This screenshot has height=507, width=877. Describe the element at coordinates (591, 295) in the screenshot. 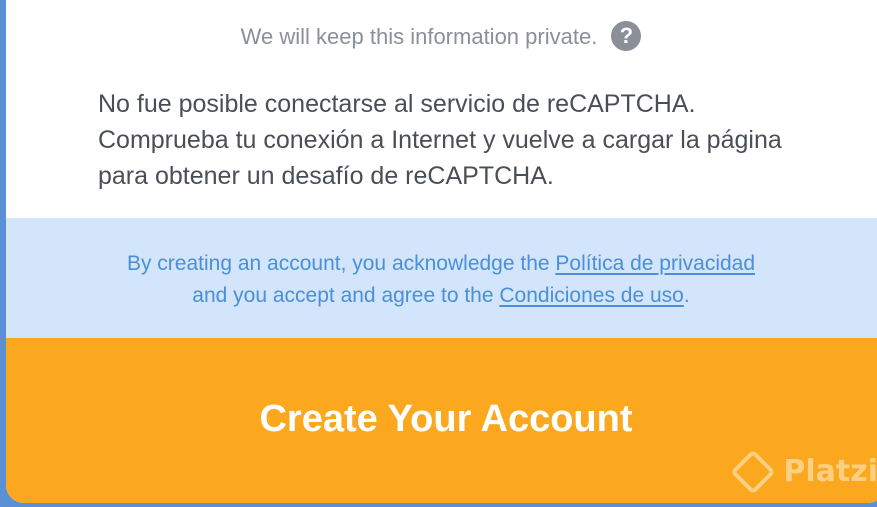

I see `terms-of-use-link: Condiciones de uso` at that location.